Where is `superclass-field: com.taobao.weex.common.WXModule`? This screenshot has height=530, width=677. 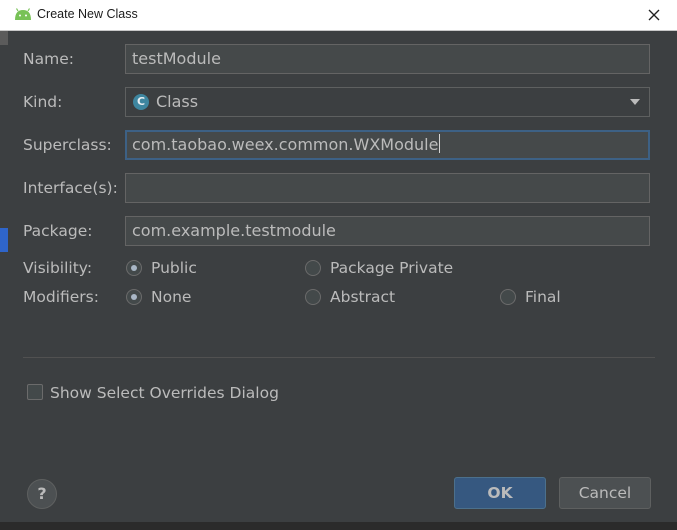
superclass-field: com.taobao.weex.common.WXModule is located at coordinates (387, 145).